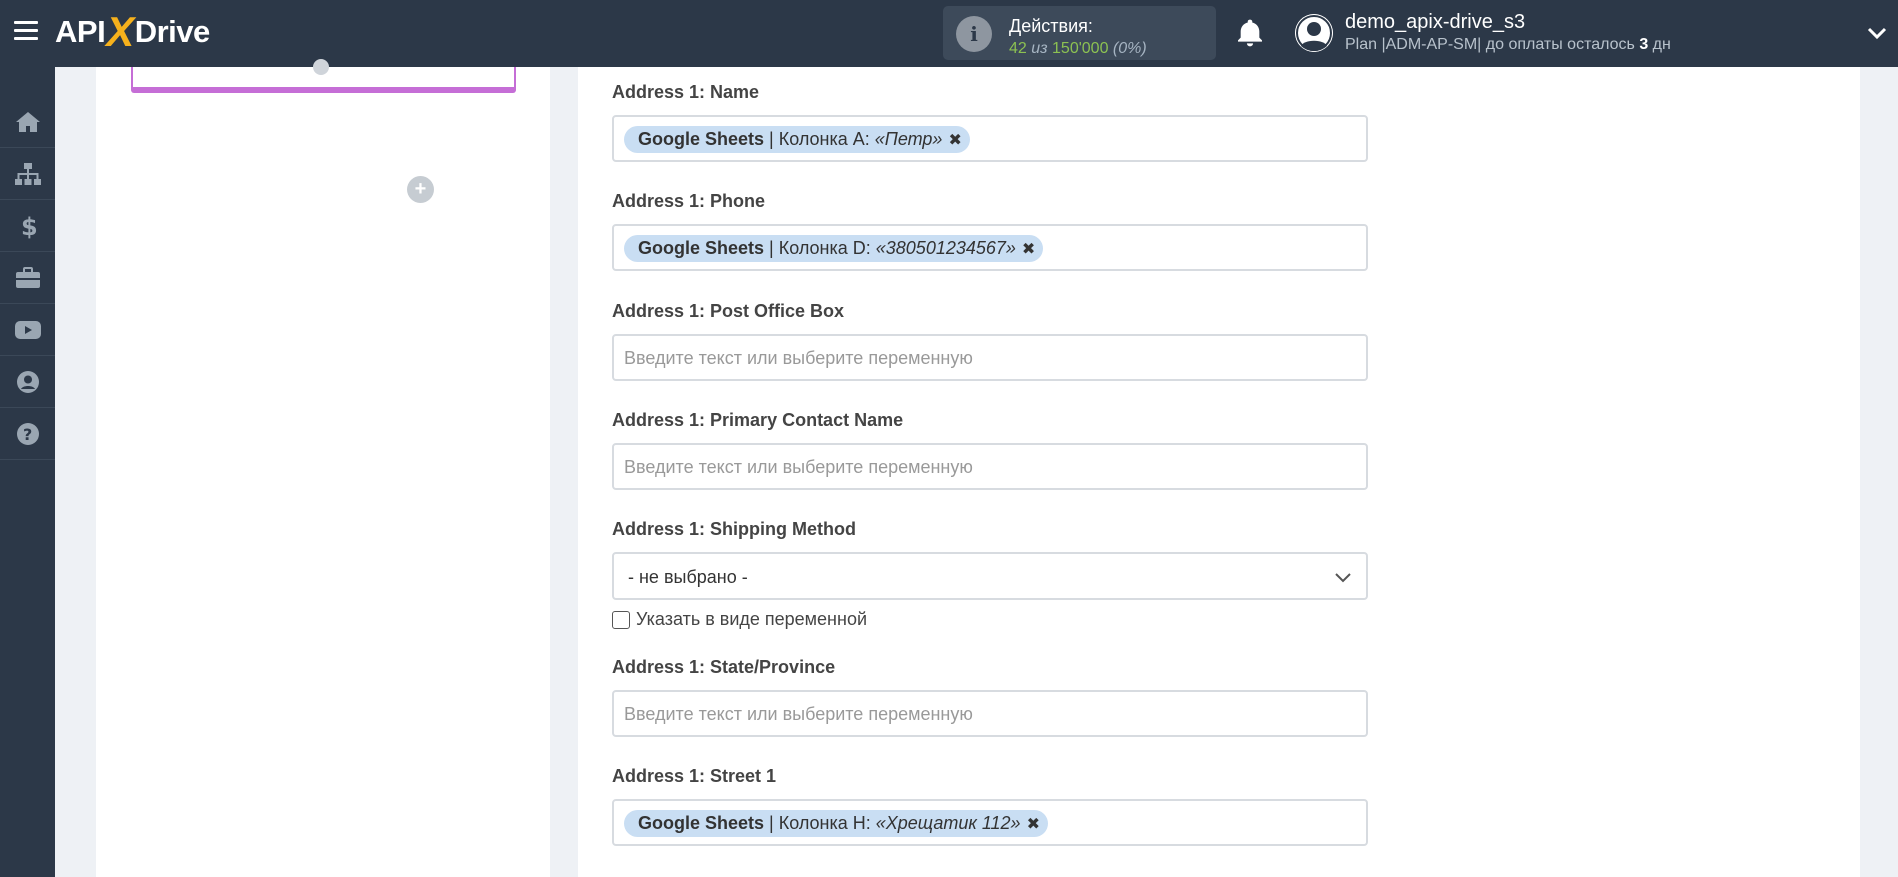  I want to click on shipping-method-select: - не выбрано -, so click(990, 576).